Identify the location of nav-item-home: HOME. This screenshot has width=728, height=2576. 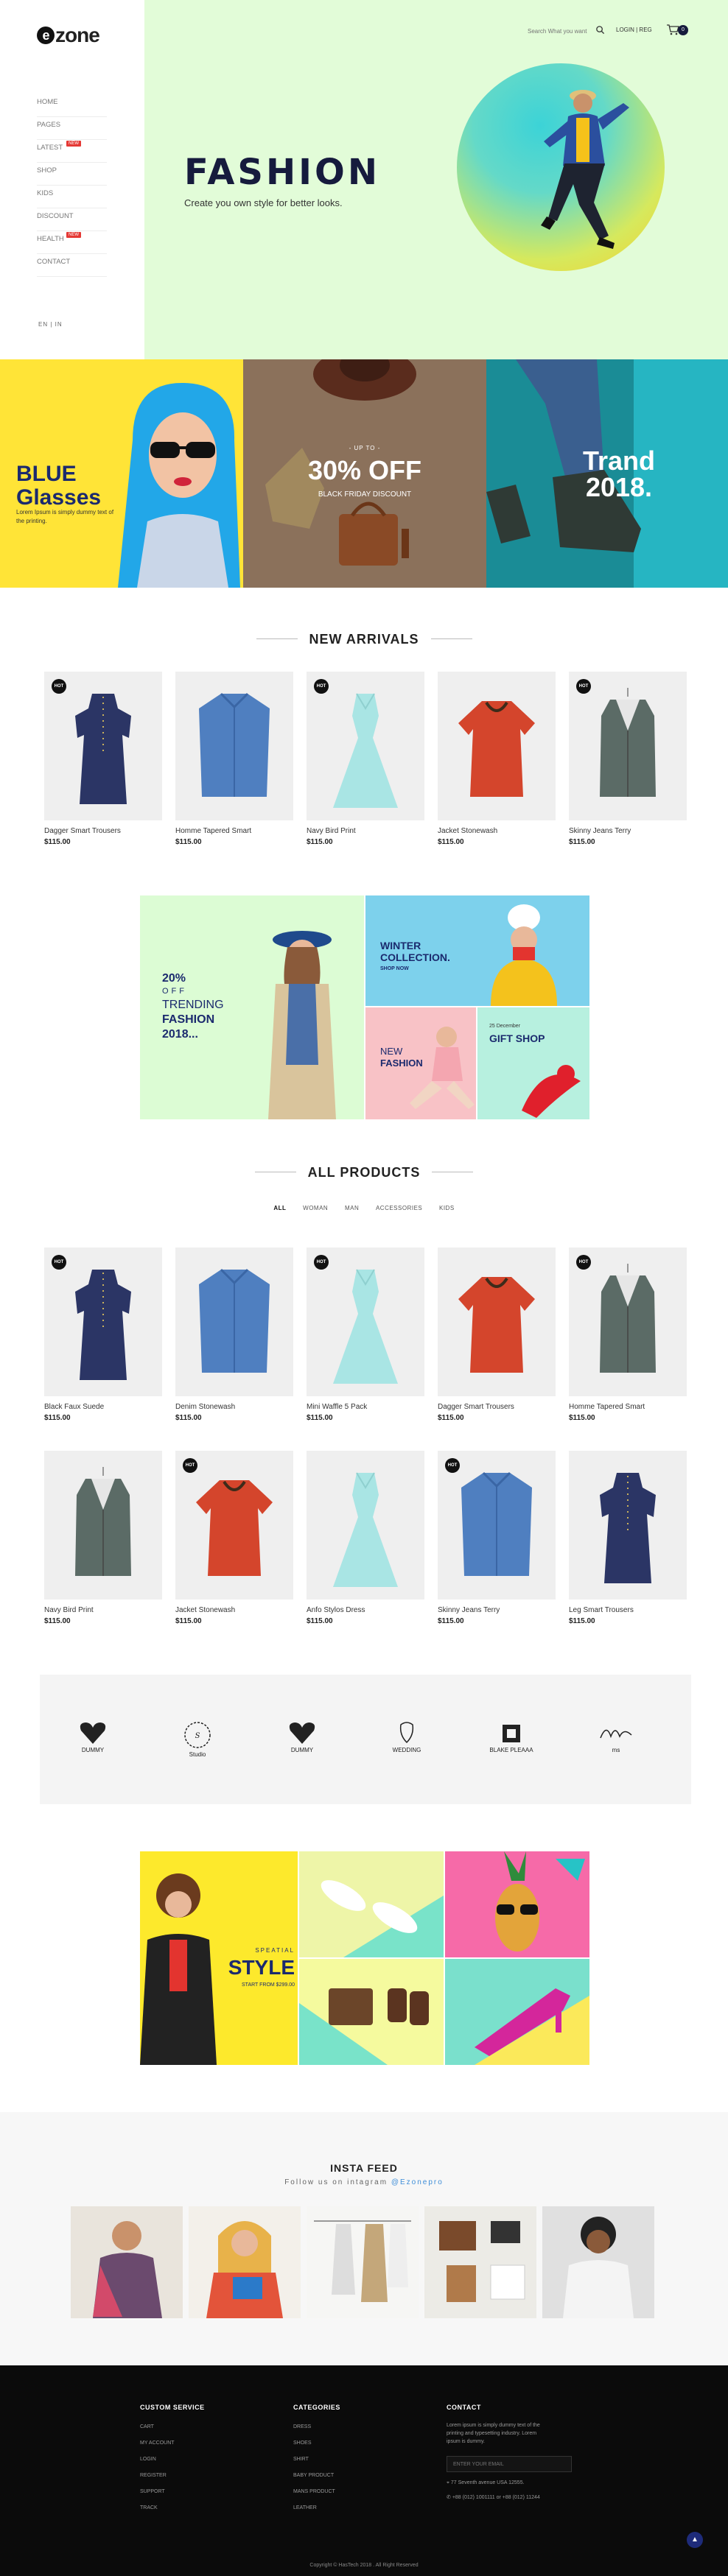
(72, 105).